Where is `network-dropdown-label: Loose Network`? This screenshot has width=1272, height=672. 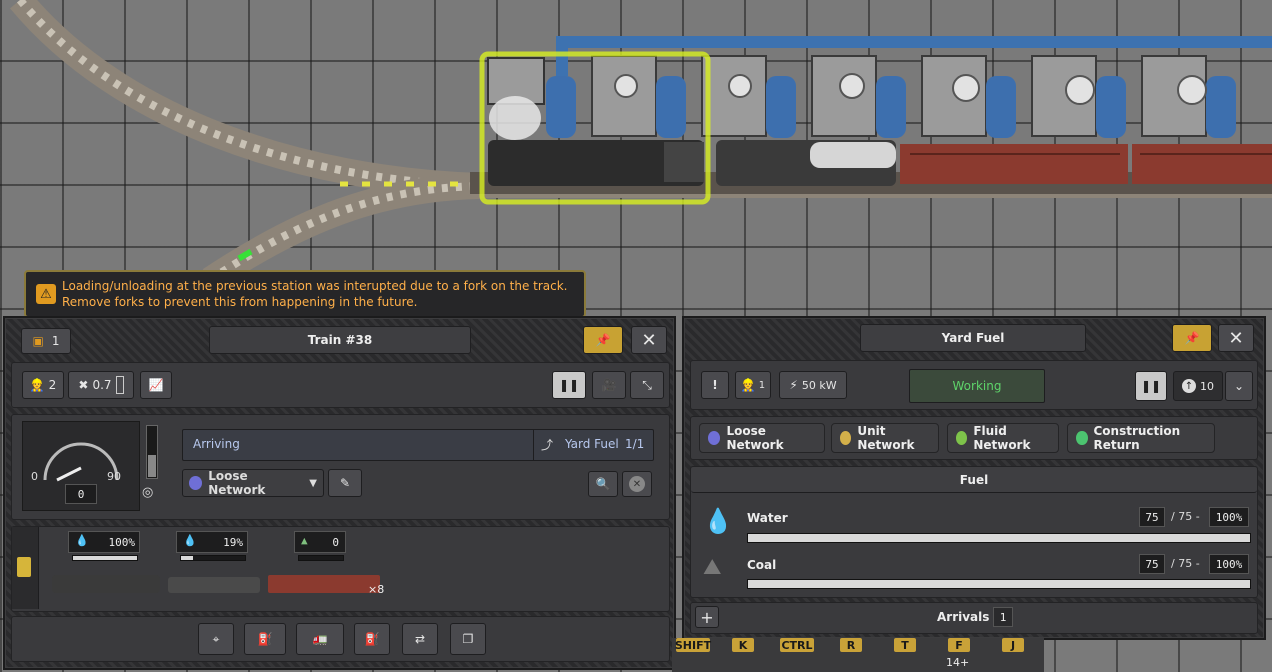
network-dropdown-label: Loose Network is located at coordinates (237, 483).